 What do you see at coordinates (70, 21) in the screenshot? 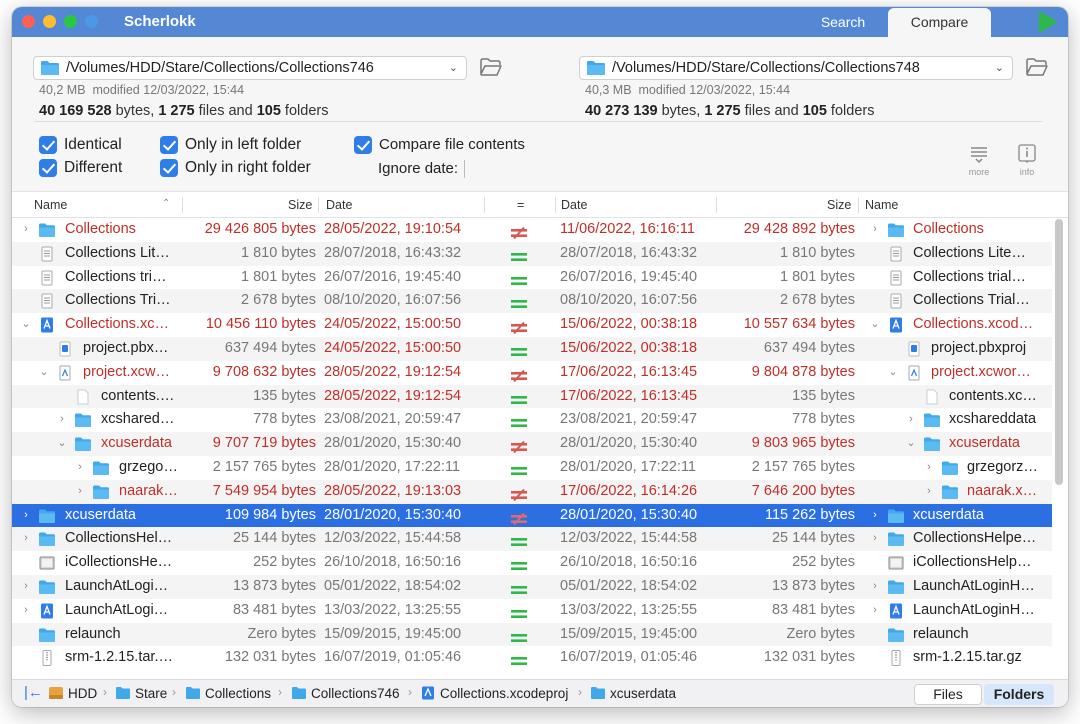
I see `zoom-window-button` at bounding box center [70, 21].